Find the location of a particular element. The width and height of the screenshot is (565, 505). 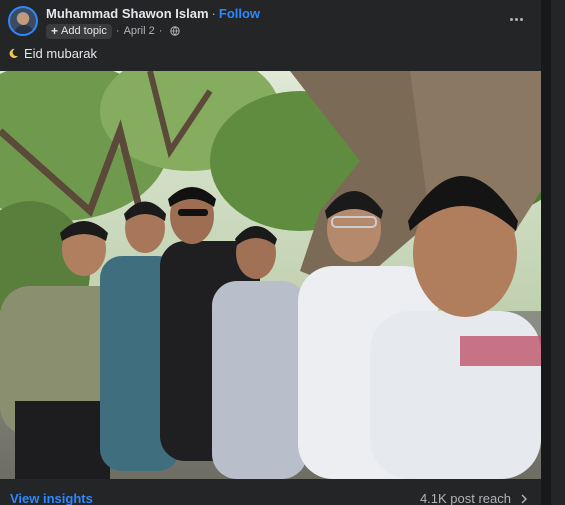

post-reach-label: 4.1K post reach is located at coordinates (465, 498).